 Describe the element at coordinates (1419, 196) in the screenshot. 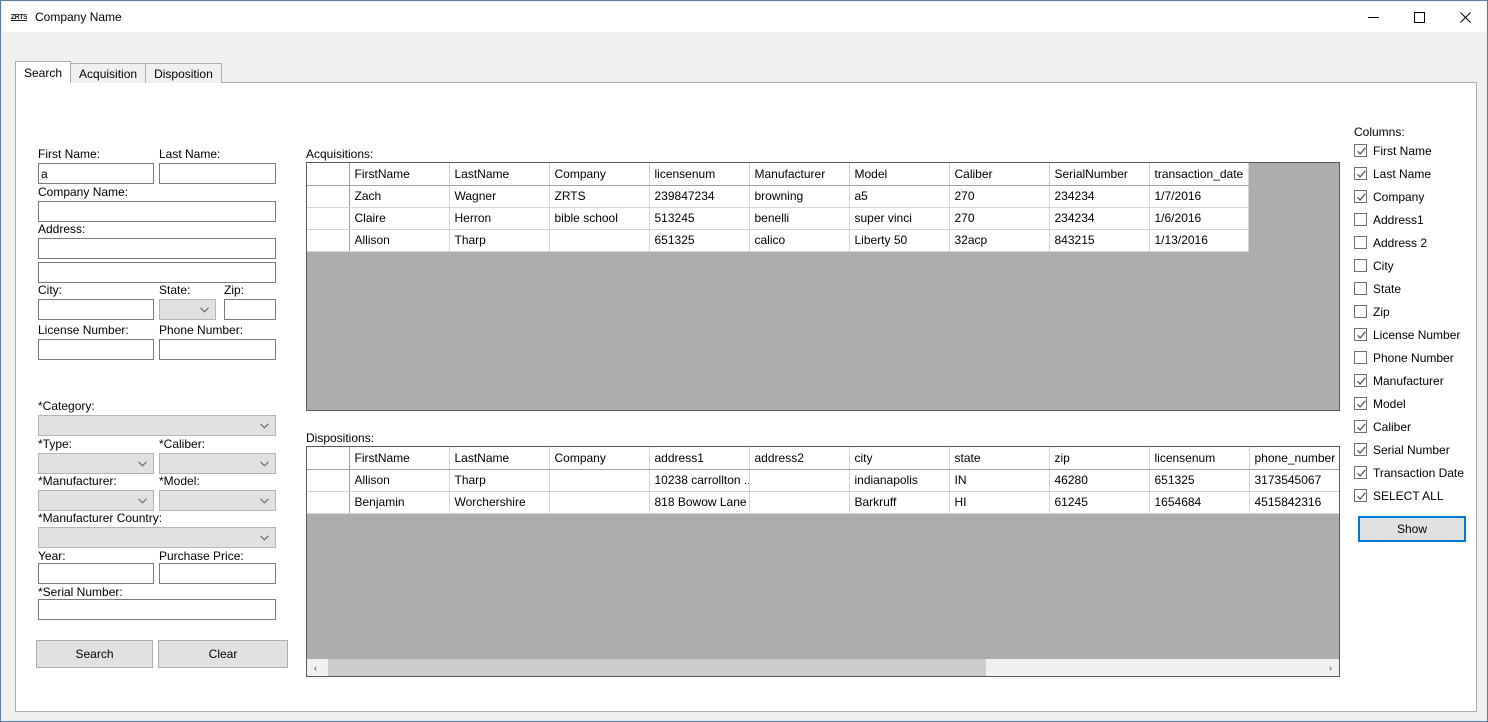

I see `column-checkbox-company: Company` at that location.